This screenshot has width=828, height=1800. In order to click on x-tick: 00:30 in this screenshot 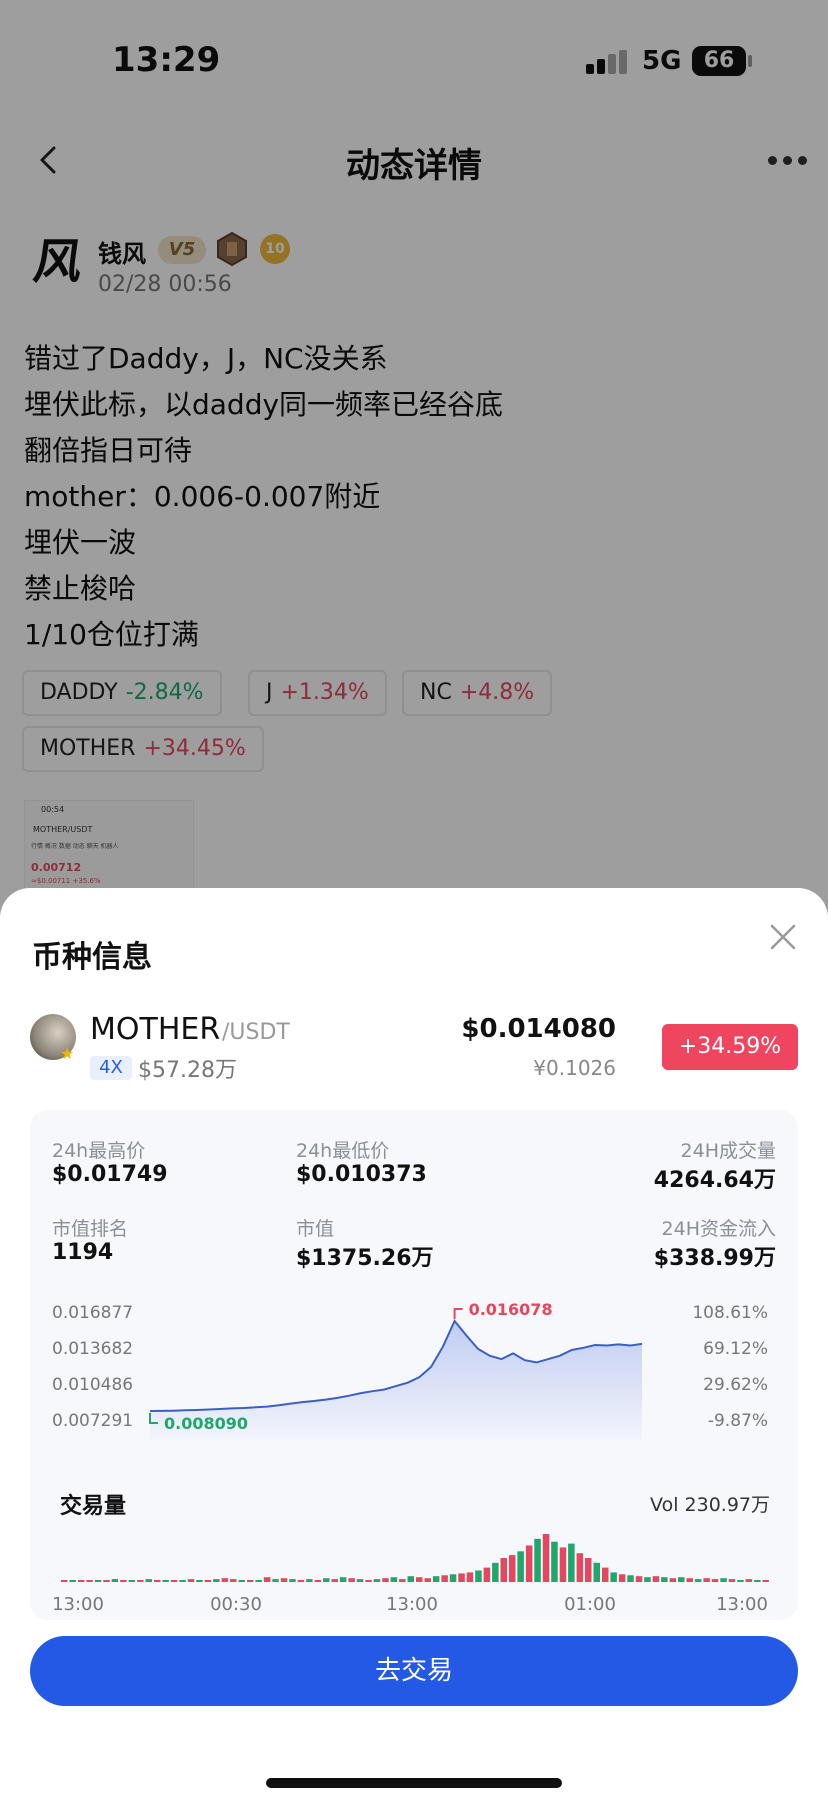, I will do `click(236, 1604)`.